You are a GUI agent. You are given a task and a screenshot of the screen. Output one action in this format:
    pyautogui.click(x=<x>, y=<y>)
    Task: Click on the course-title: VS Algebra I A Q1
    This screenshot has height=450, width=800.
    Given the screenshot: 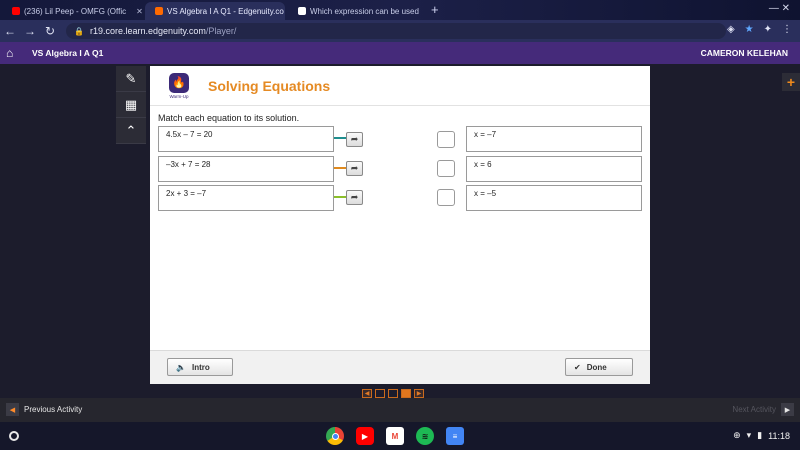 What is the action you would take?
    pyautogui.click(x=68, y=53)
    